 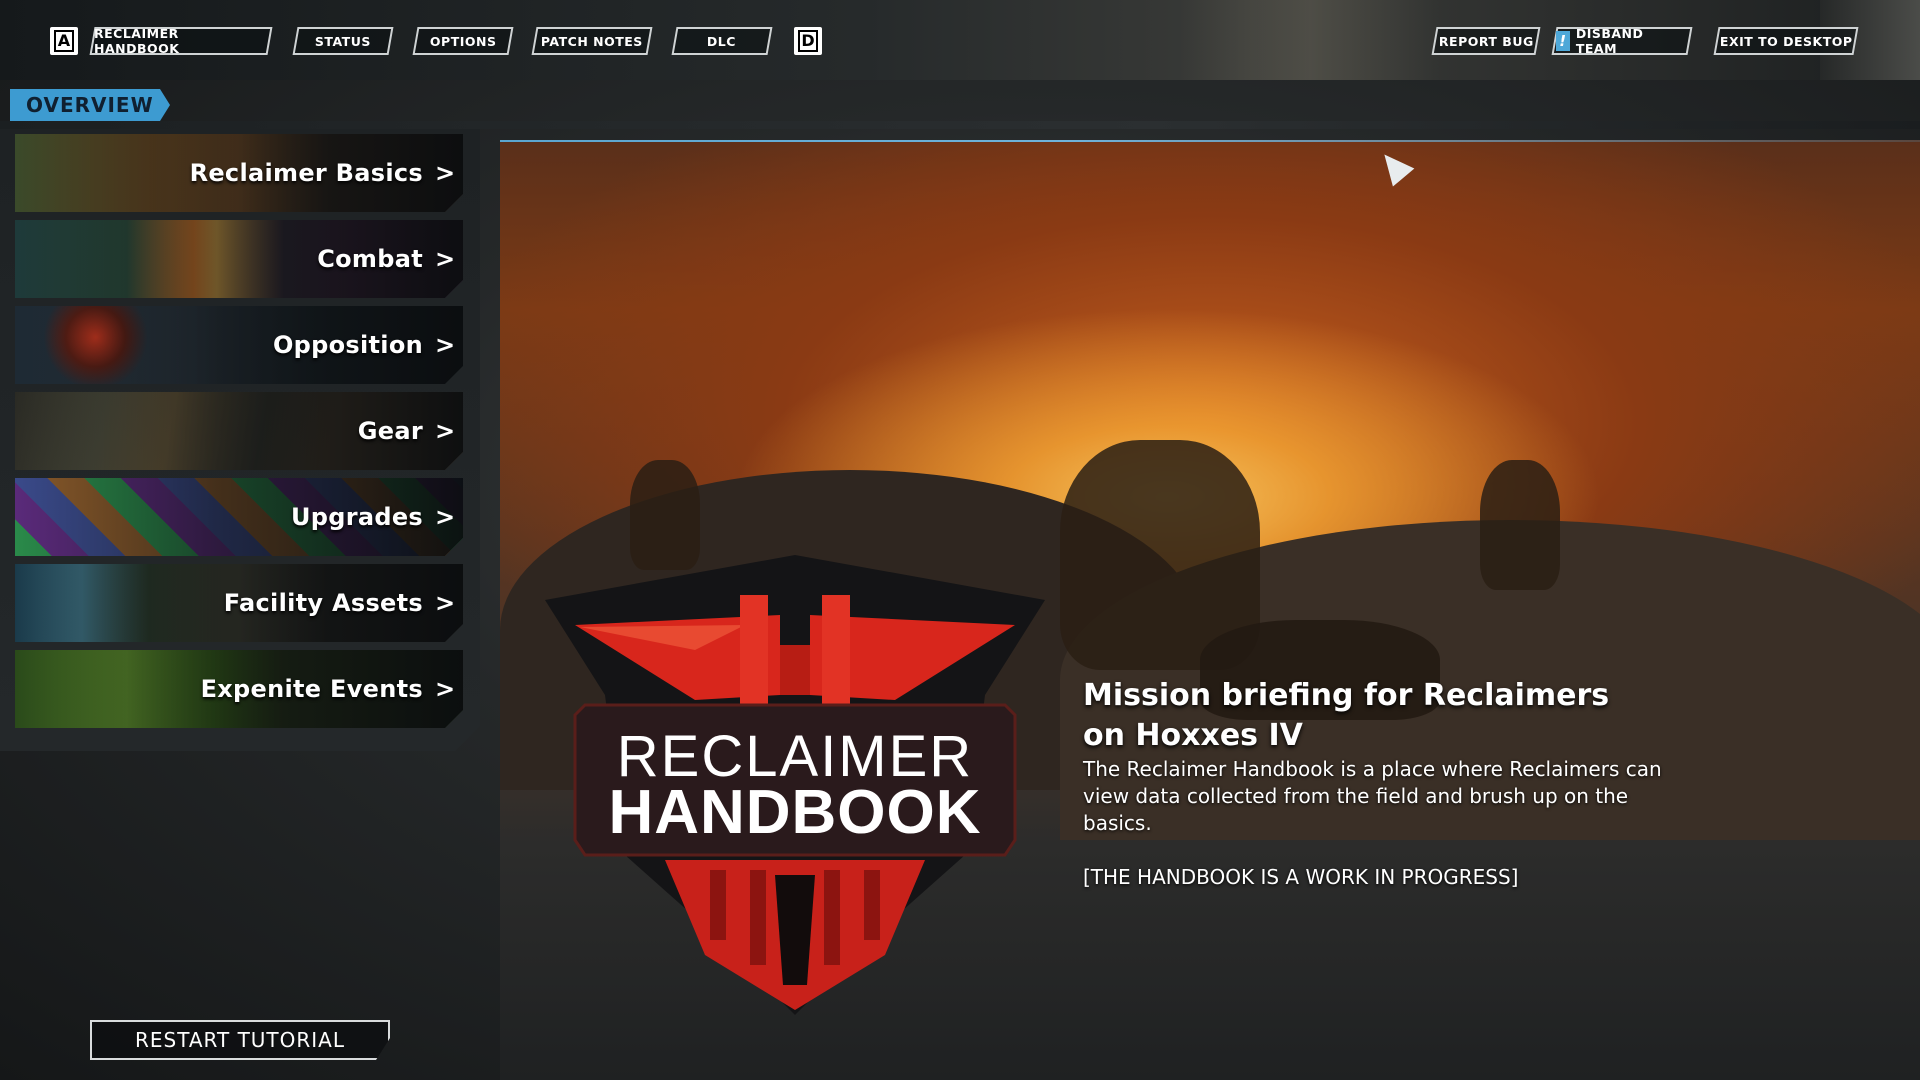 I want to click on category-label: Opposition, so click(x=347, y=345).